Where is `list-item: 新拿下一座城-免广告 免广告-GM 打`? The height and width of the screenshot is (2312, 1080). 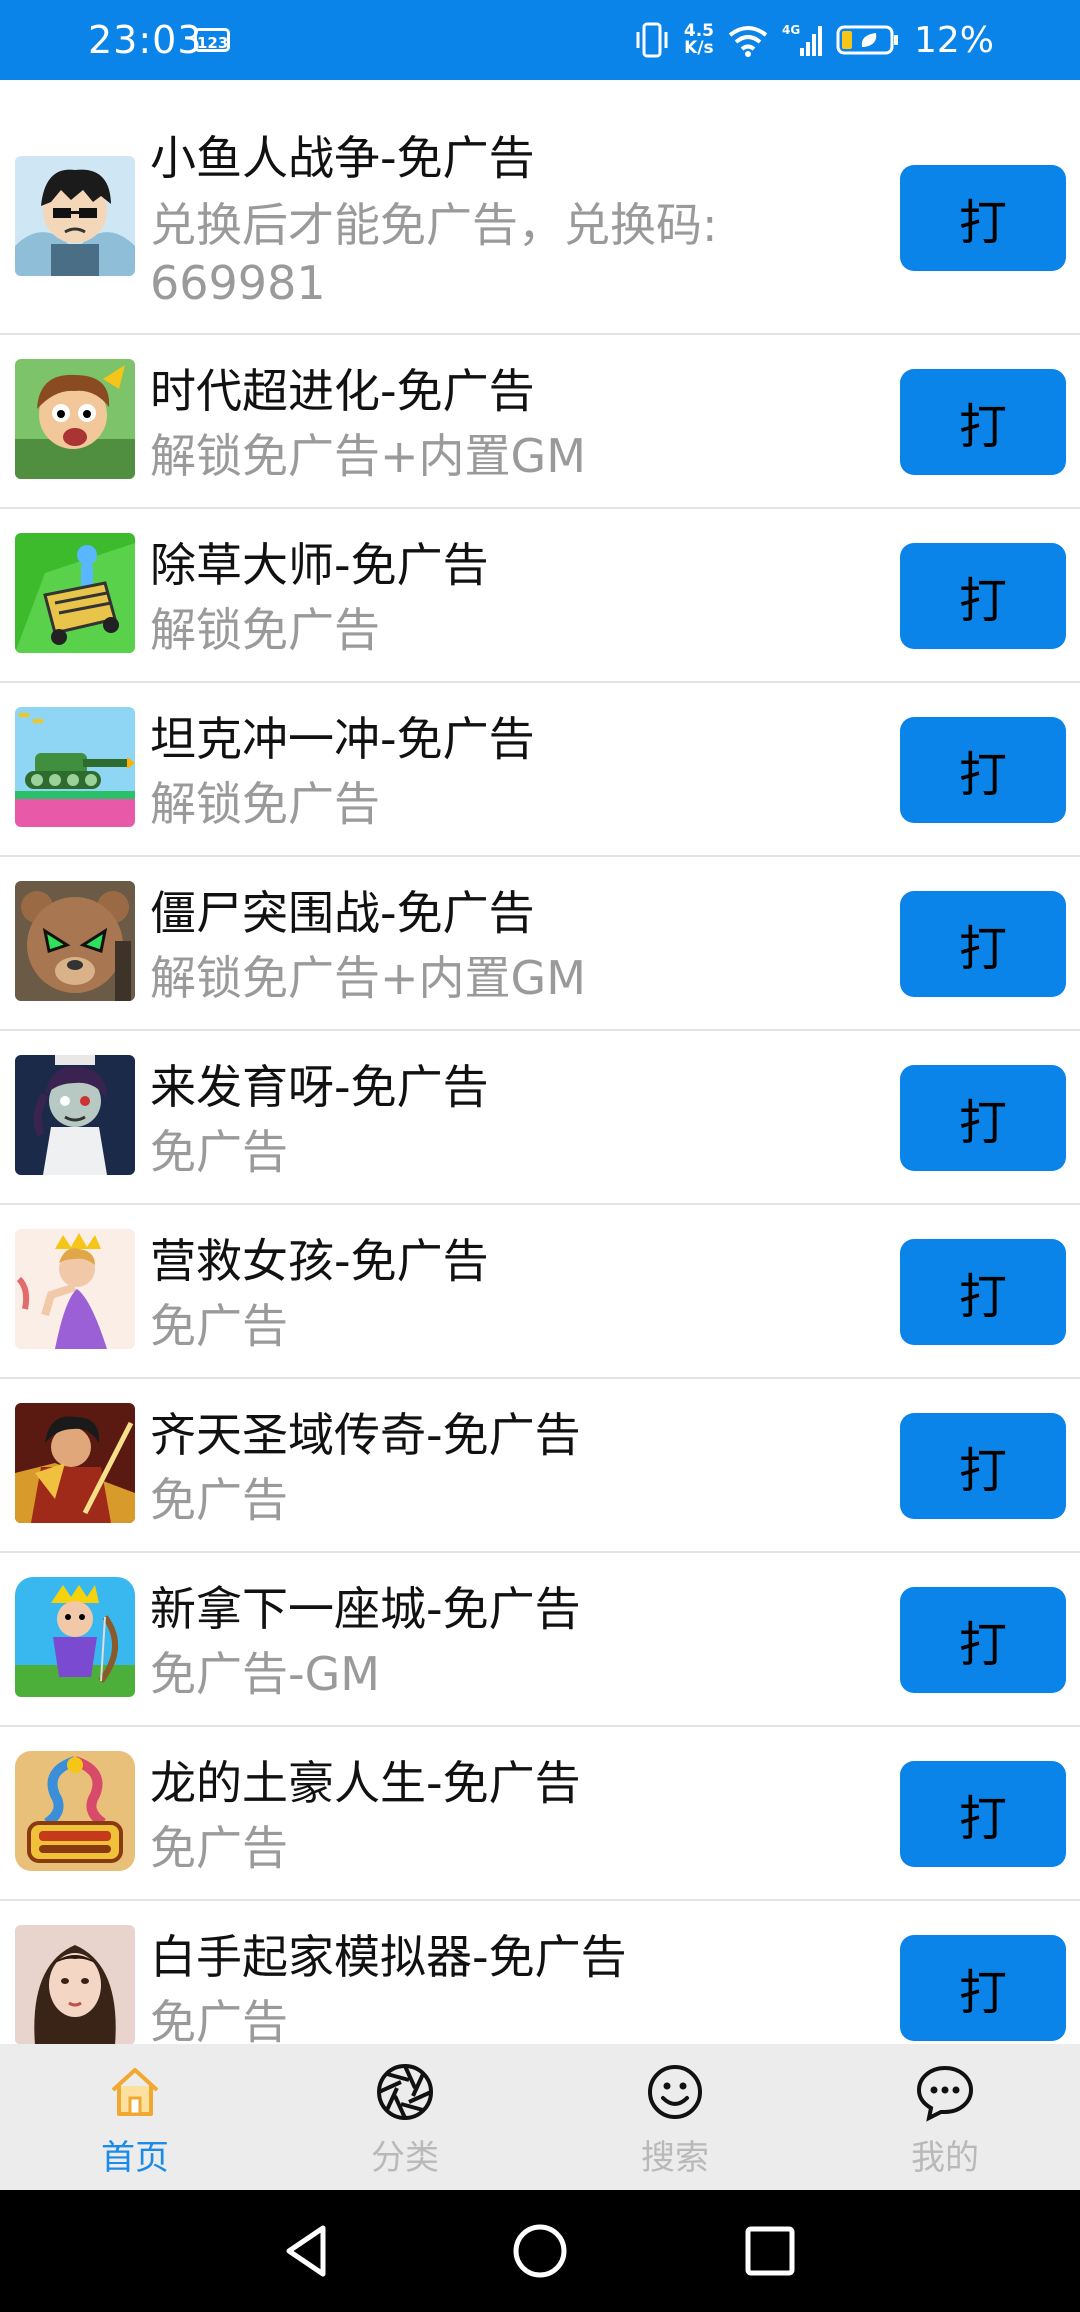 list-item: 新拿下一座城-免广告 免广告-GM 打 is located at coordinates (540, 1640).